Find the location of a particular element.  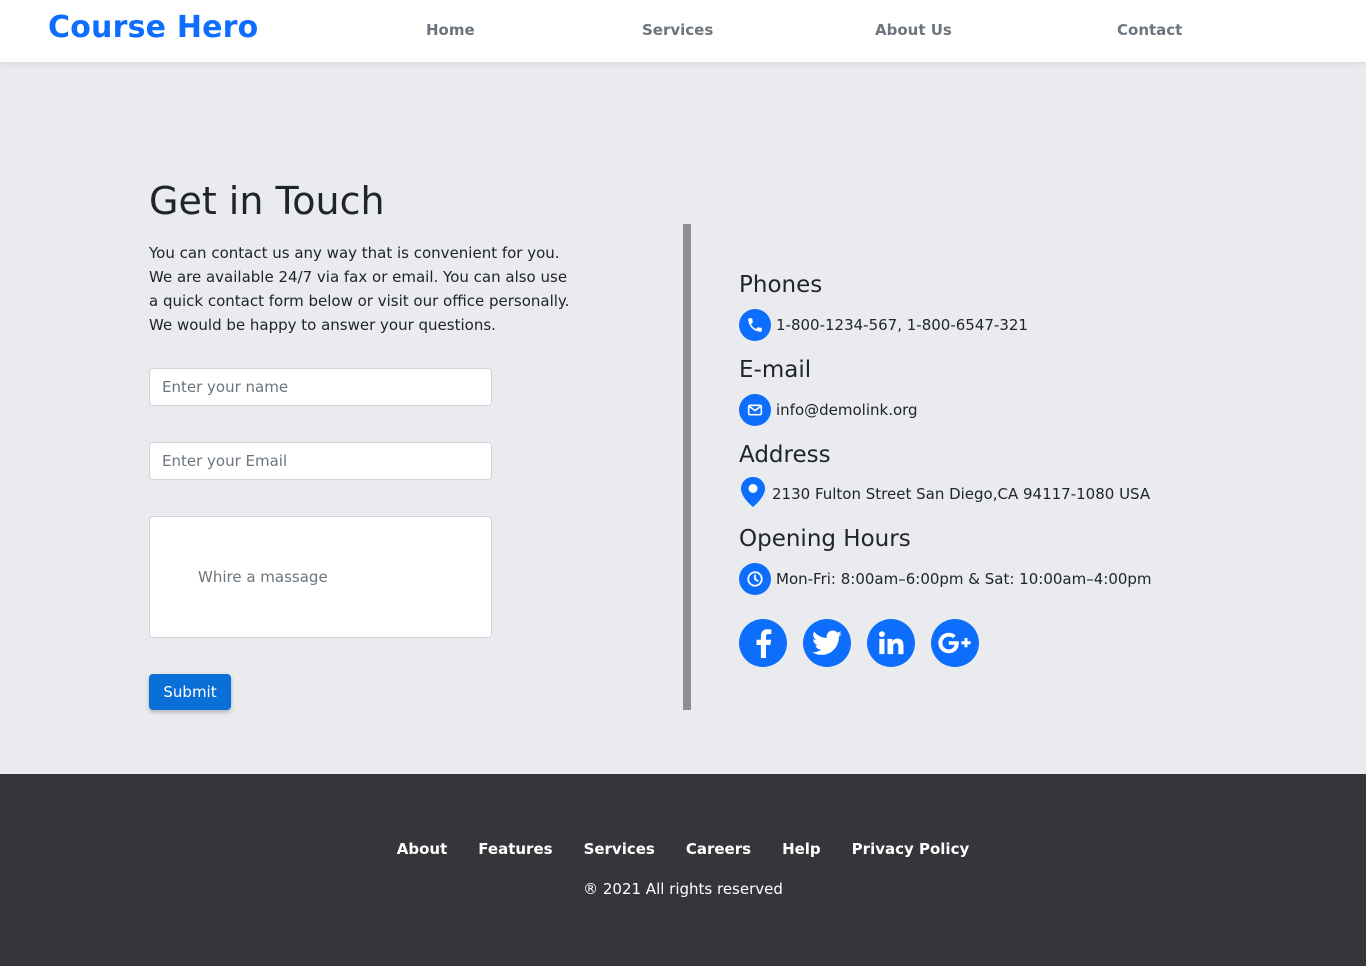

envelope-icon is located at coordinates (755, 410).